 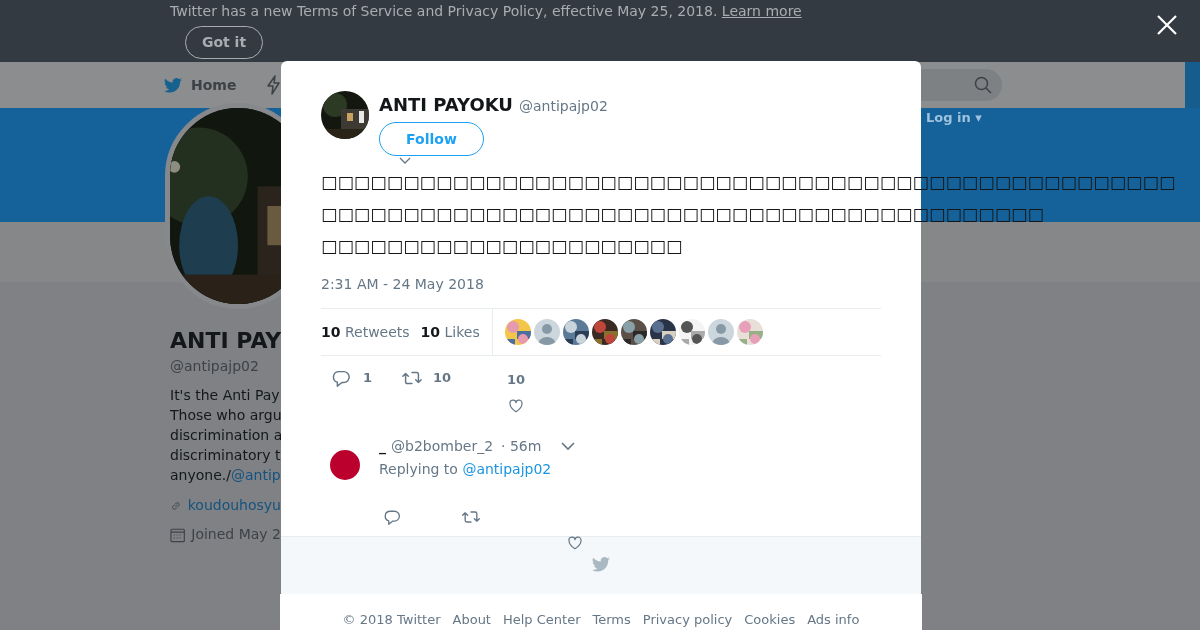 What do you see at coordinates (471, 620) in the screenshot?
I see `footer-link: About` at bounding box center [471, 620].